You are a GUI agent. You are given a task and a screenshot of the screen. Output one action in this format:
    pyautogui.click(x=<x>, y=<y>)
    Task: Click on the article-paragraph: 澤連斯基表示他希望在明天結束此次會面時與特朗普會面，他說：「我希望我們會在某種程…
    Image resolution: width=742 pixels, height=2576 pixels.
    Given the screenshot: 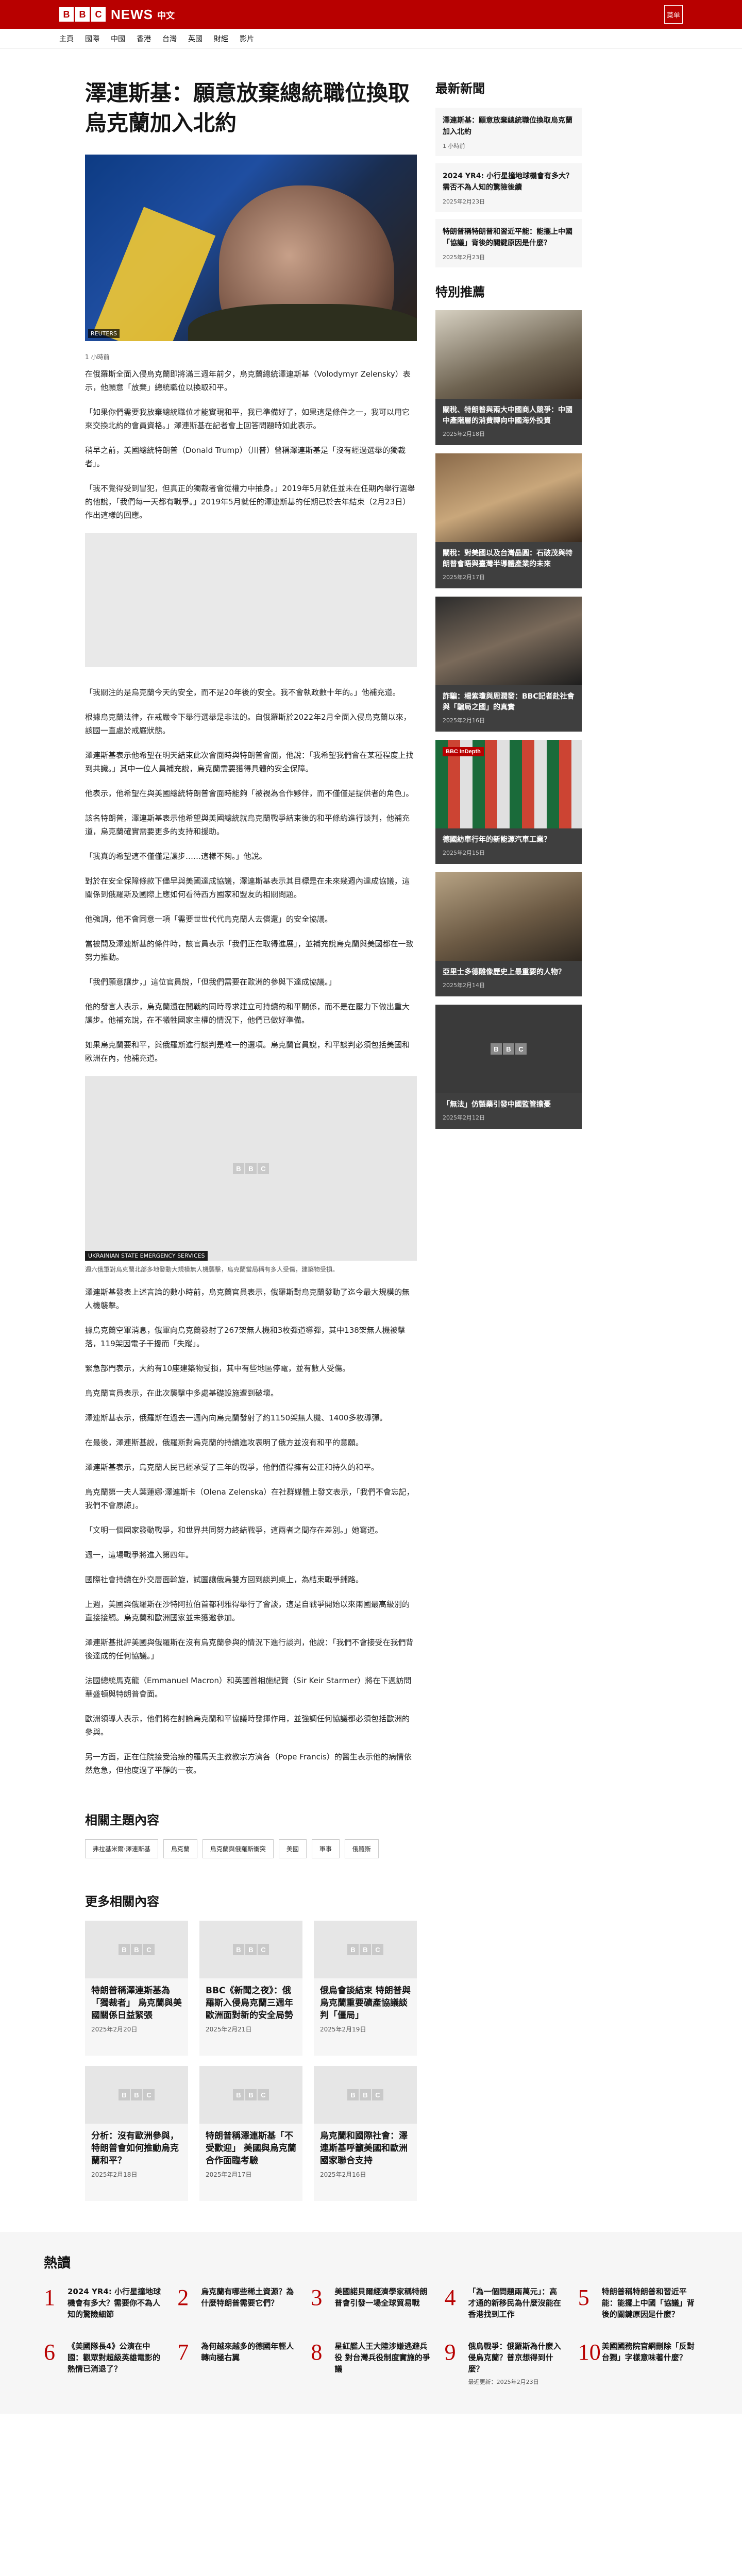 What is the action you would take?
    pyautogui.click(x=249, y=762)
    